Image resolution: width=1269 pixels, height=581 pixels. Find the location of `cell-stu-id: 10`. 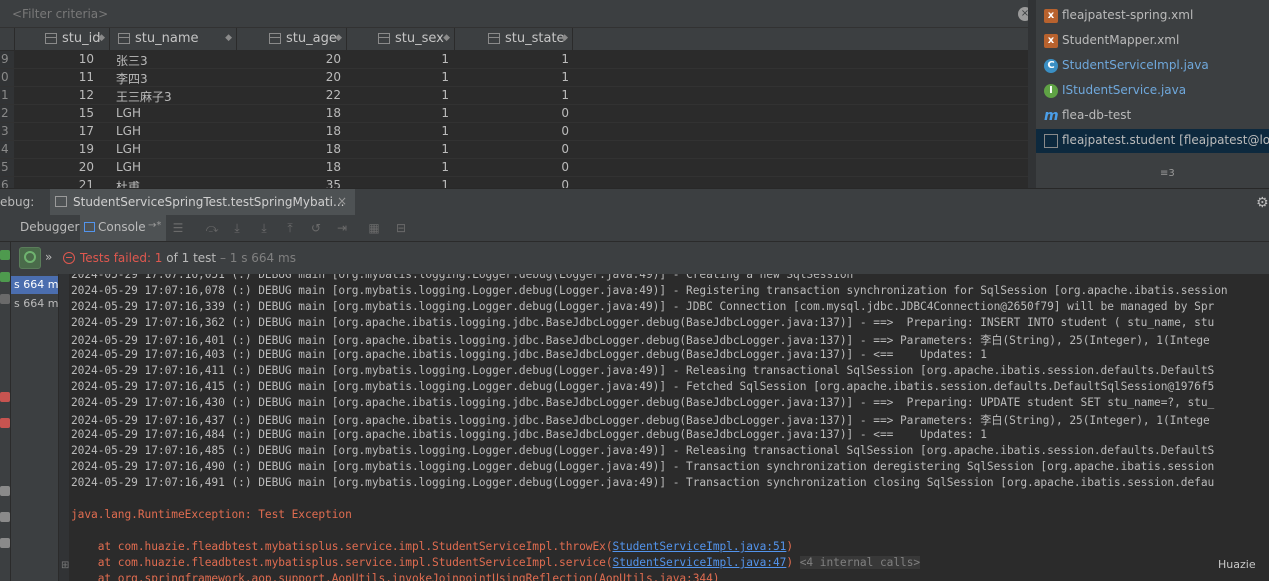

cell-stu-id: 10 is located at coordinates (86, 59).